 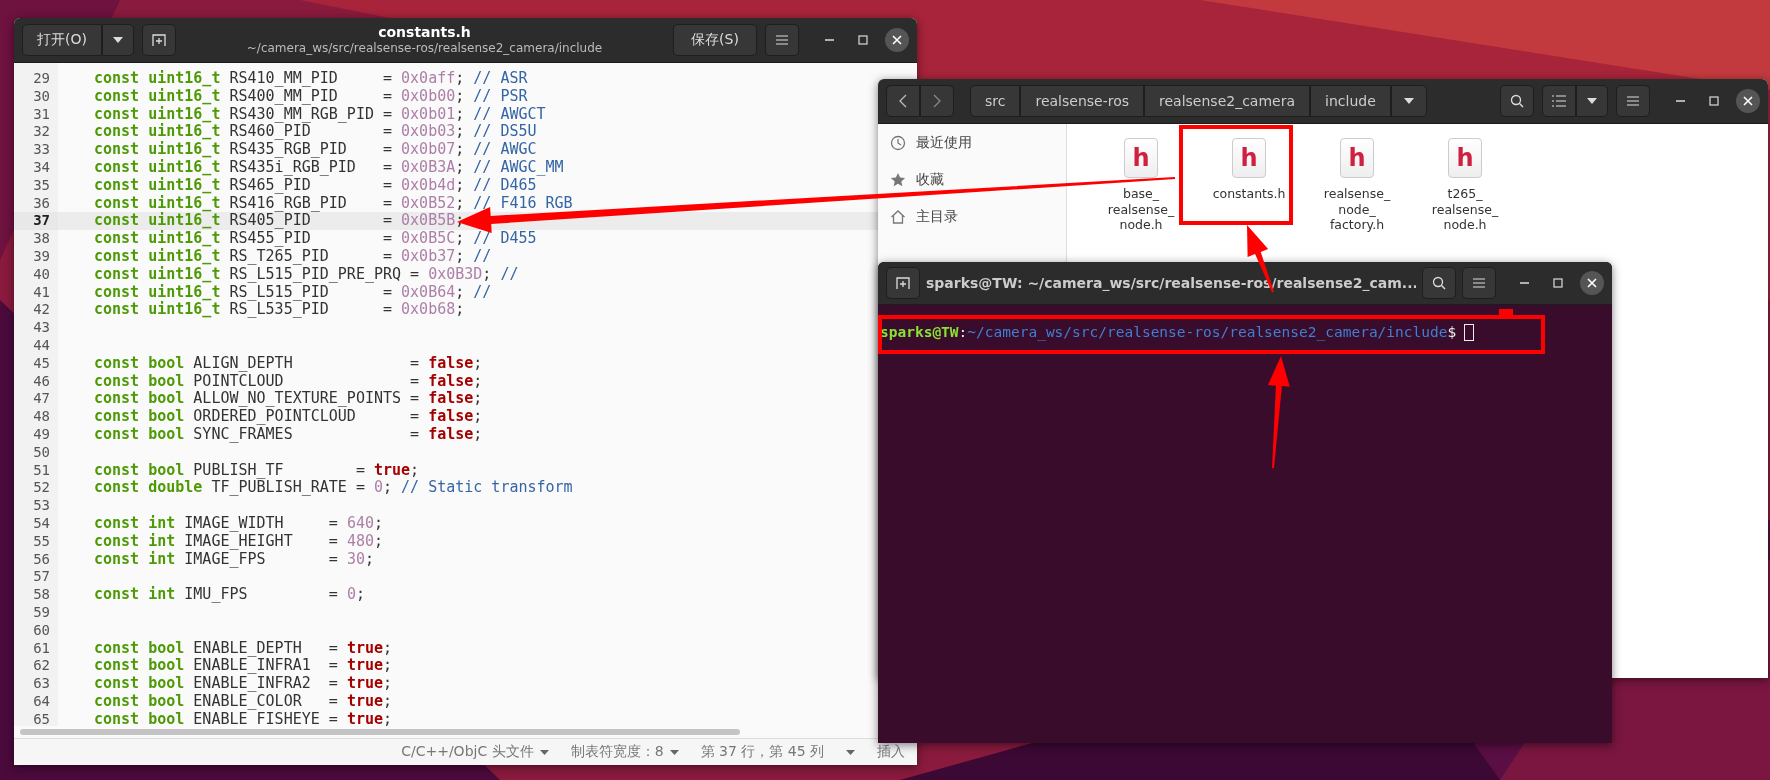 What do you see at coordinates (243, 666) in the screenshot?
I see `code-line: const bool ENABLE_INFRA1 = true;` at bounding box center [243, 666].